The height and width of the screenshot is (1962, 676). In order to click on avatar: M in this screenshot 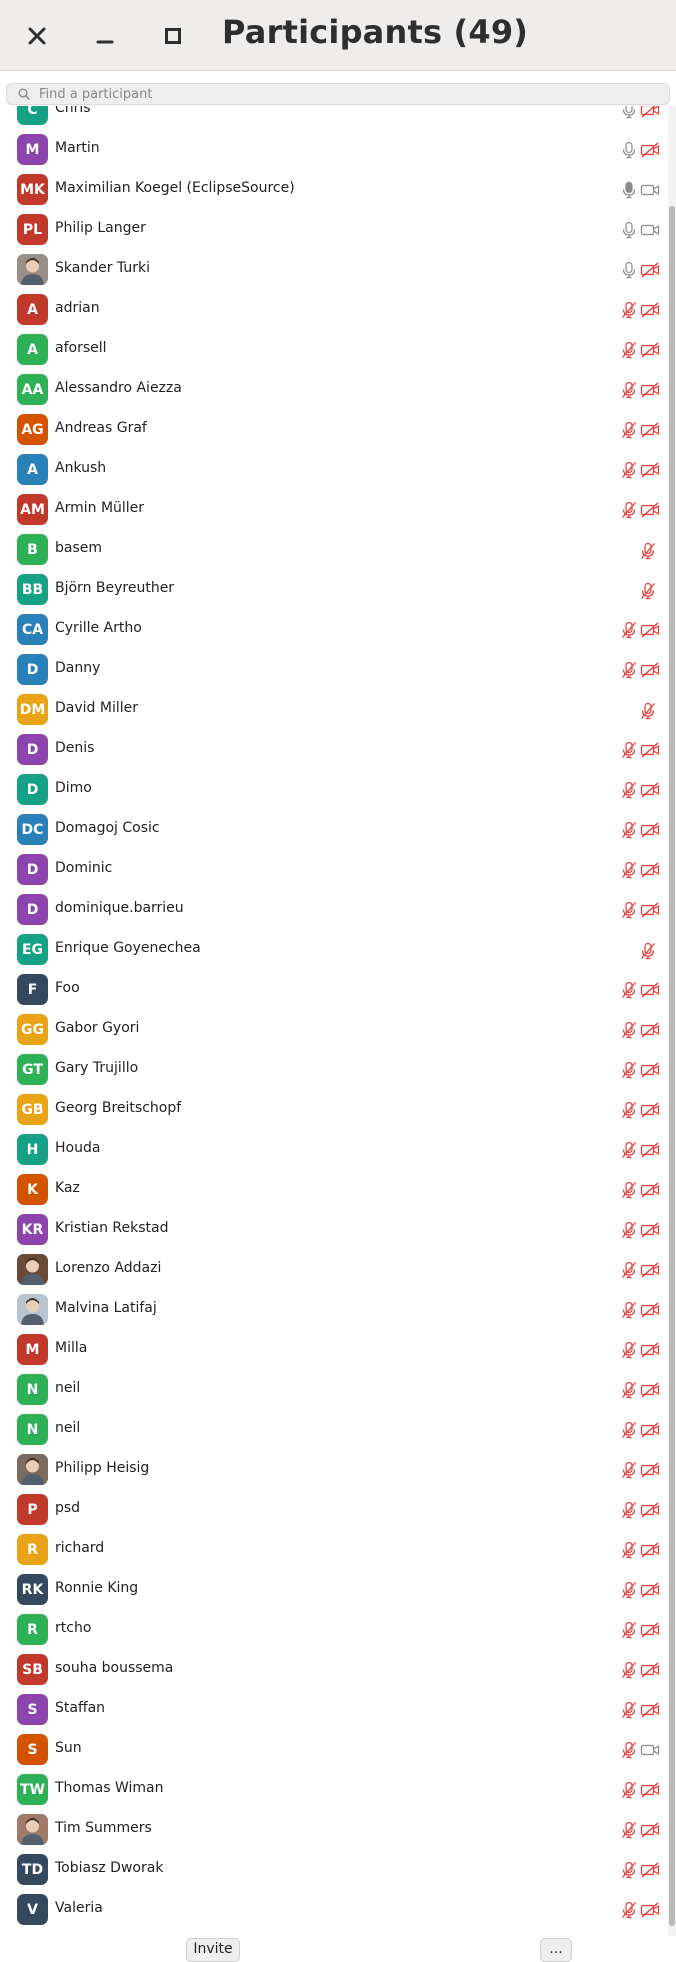, I will do `click(32, 149)`.